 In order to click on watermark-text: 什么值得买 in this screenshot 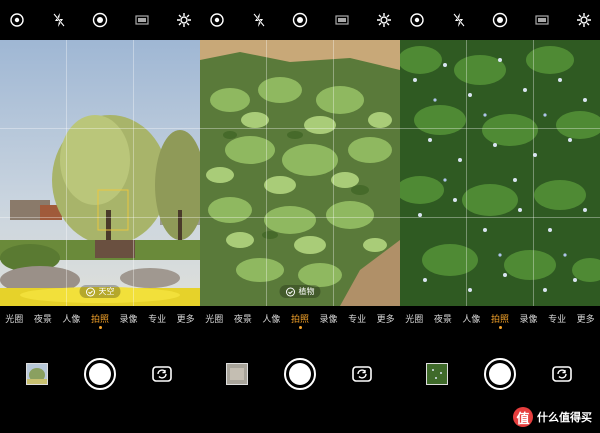, I will do `click(564, 417)`.